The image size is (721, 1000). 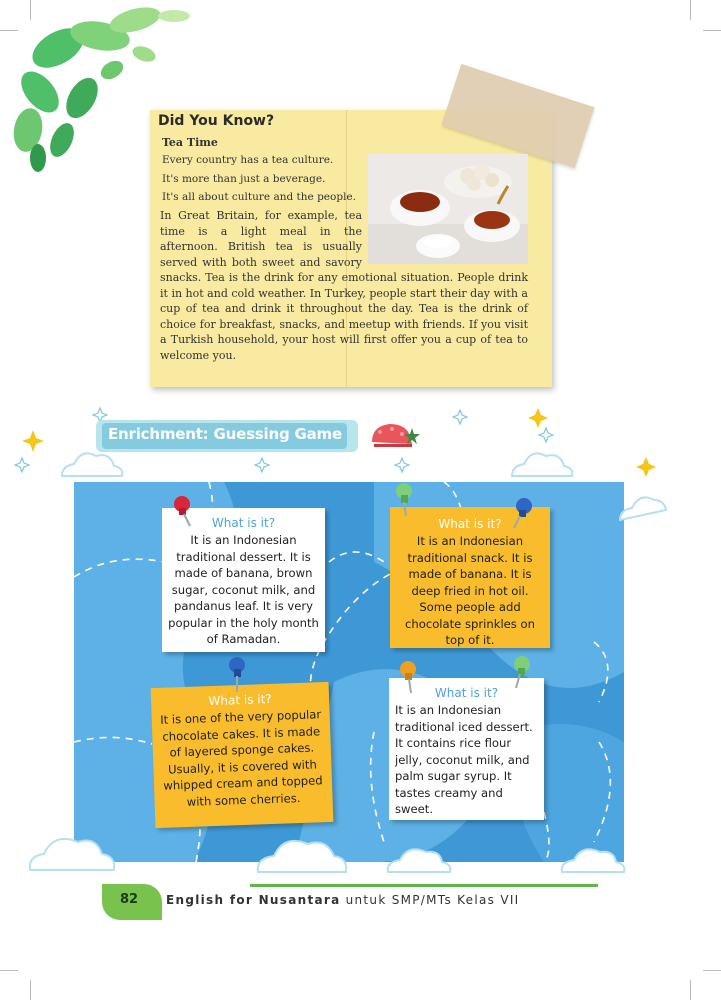 I want to click on book-title: English for Nusantara, so click(x=253, y=900).